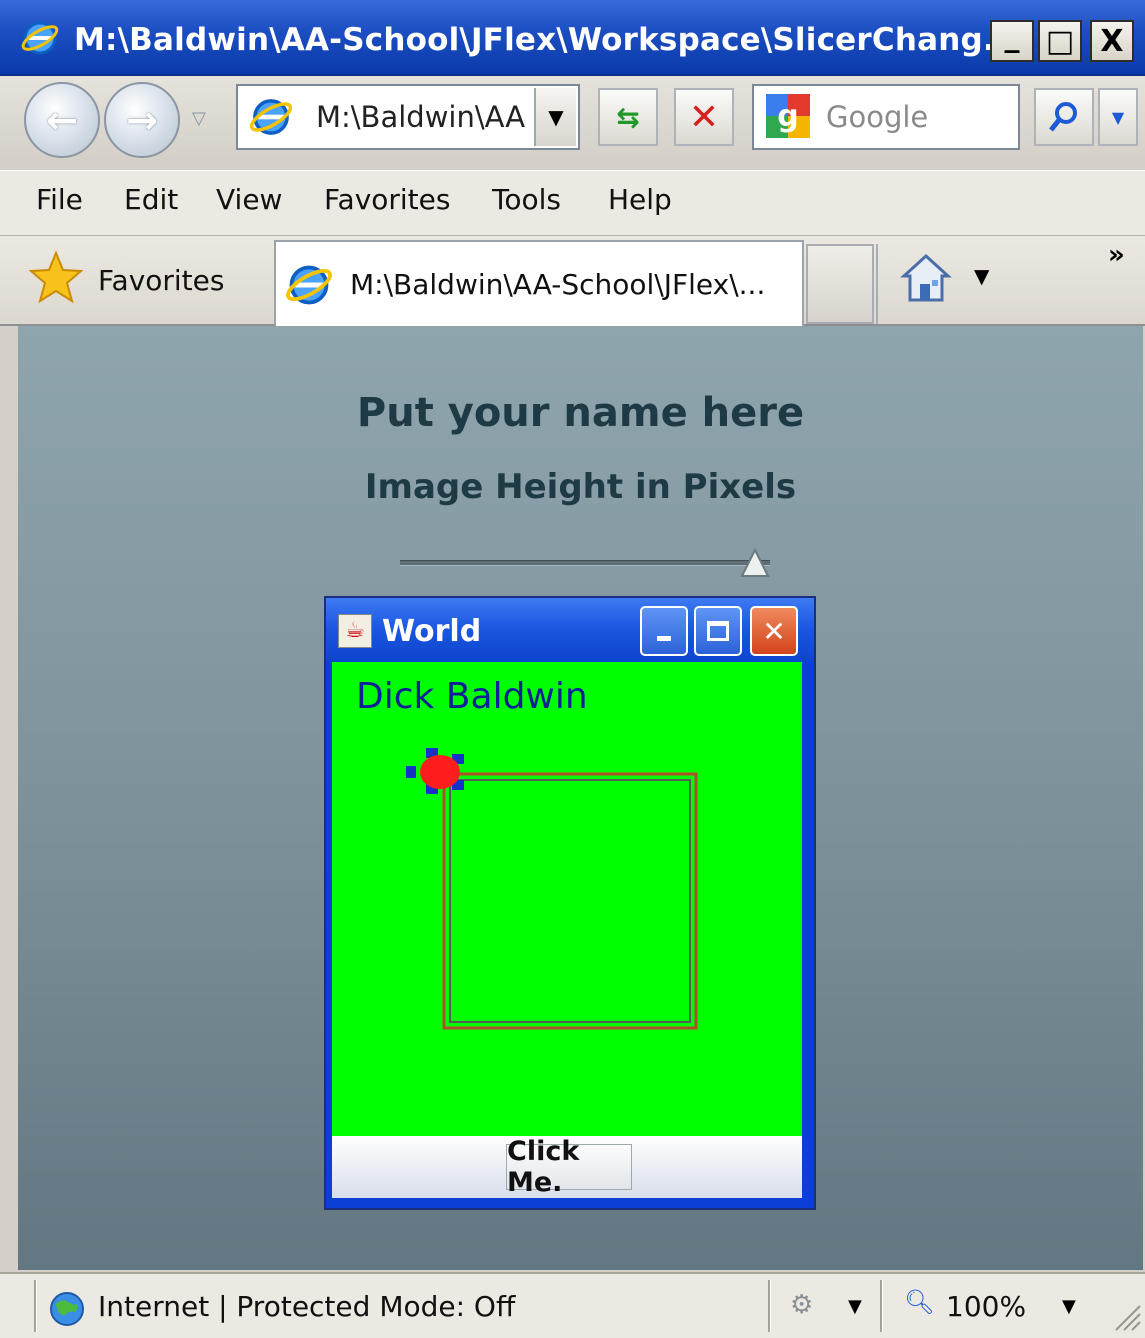  I want to click on internet-explorer-icon, so click(40, 38).